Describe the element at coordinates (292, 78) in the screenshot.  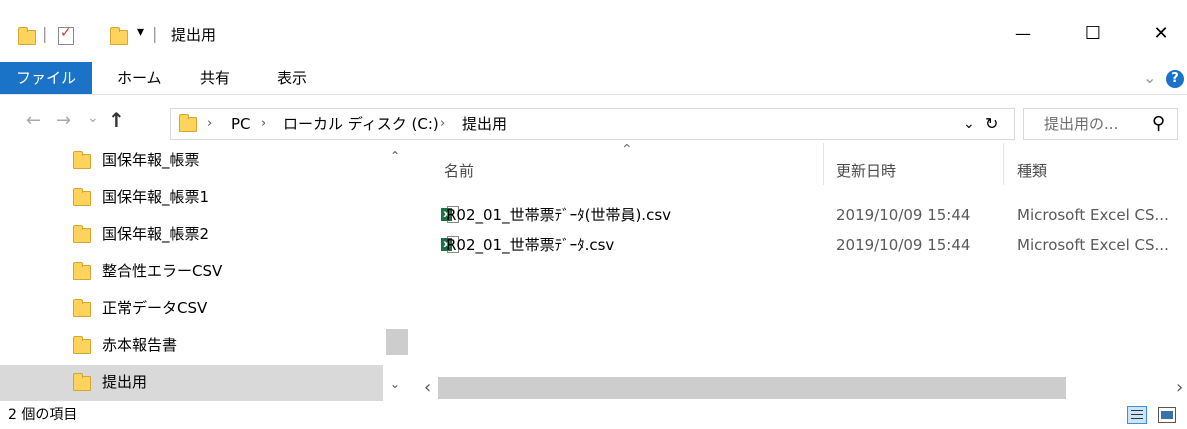
I see `tab-view: 表示` at that location.